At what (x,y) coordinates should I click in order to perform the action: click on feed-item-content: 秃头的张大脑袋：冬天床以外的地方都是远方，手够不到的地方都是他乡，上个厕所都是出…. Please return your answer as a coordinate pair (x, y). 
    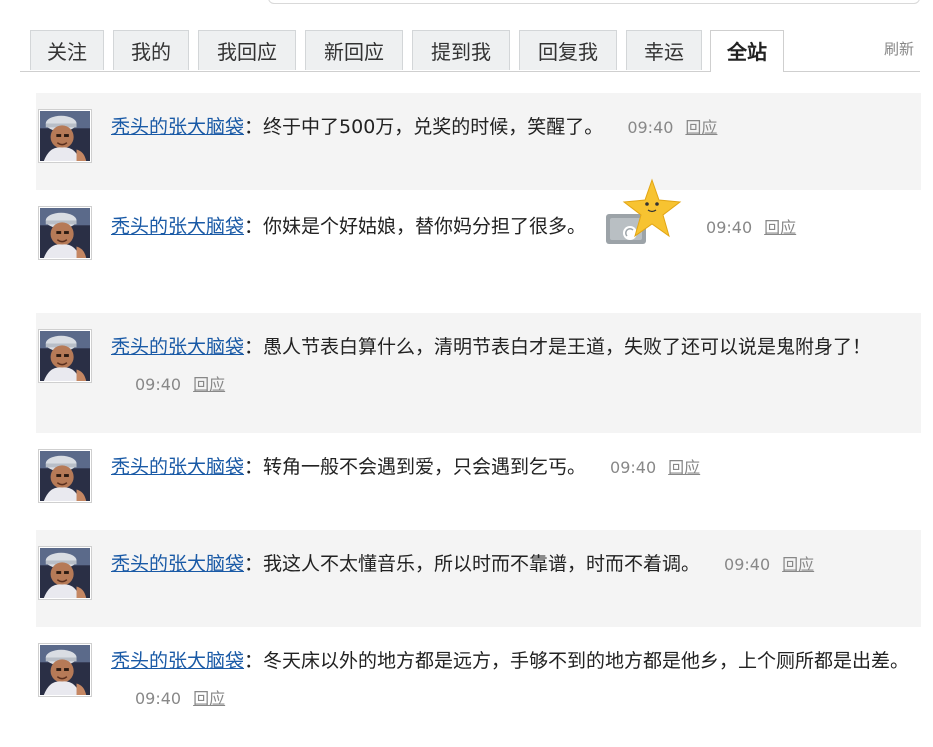
    Looking at the image, I should click on (510, 679).